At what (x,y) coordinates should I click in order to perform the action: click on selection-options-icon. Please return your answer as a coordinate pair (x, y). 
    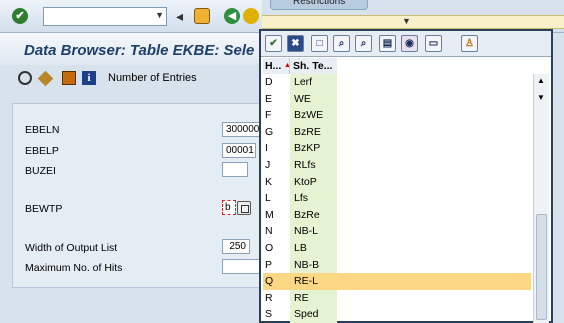
    Looking at the image, I should click on (45, 78).